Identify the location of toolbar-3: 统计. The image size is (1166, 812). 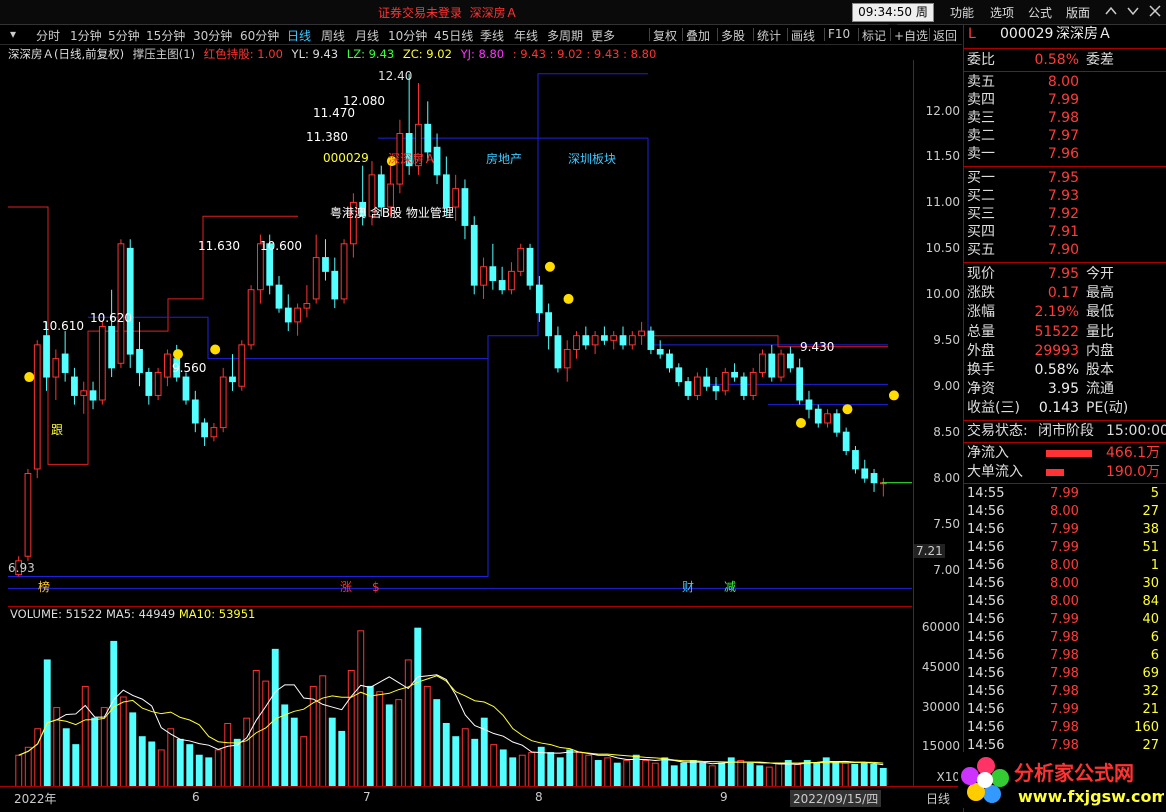
(769, 35).